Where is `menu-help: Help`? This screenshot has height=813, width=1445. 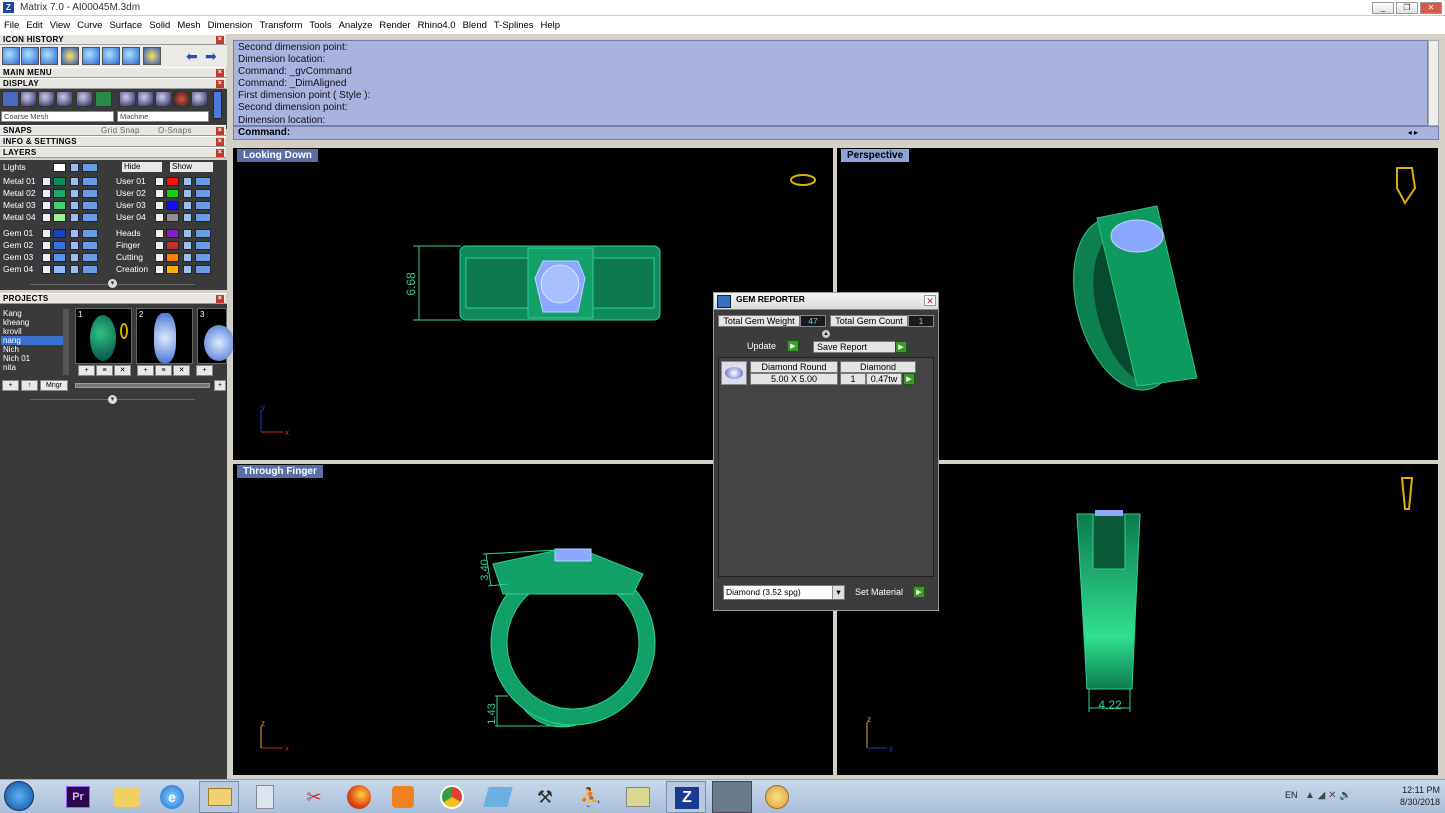
menu-help: Help is located at coordinates (551, 25).